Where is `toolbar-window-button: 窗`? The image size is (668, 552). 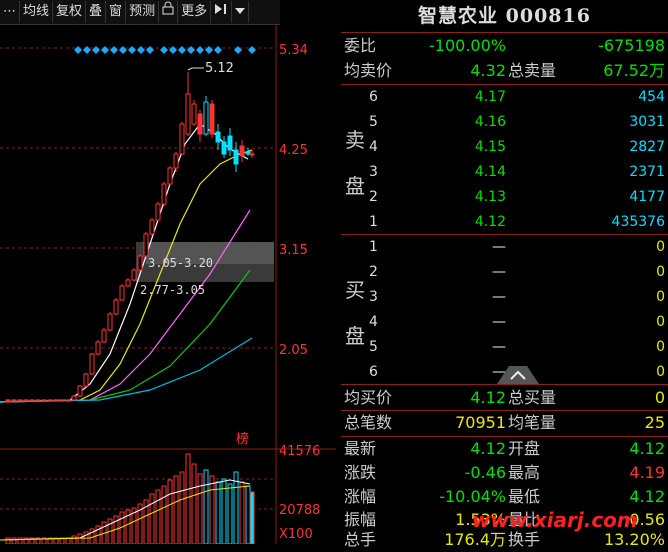 toolbar-window-button: 窗 is located at coordinates (116, 12).